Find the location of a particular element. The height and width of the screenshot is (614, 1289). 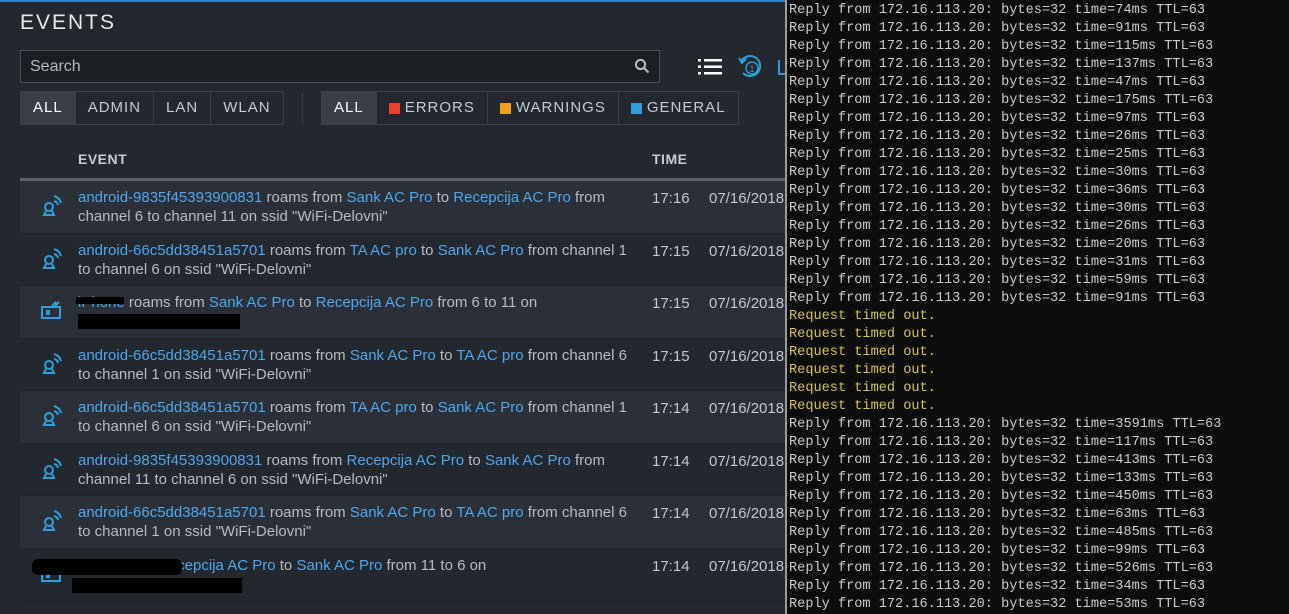

column-header-event: EVENT is located at coordinates (102, 159).